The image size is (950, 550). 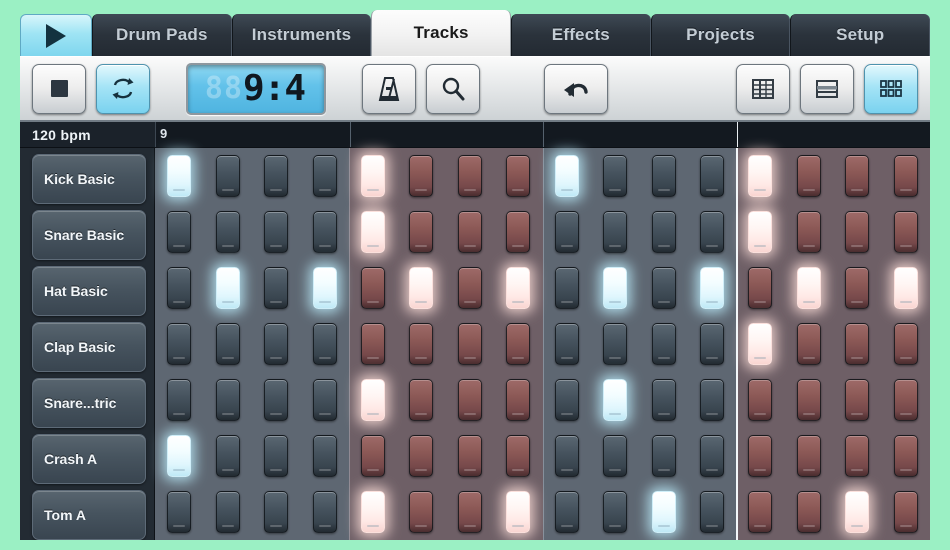 What do you see at coordinates (89, 291) in the screenshot?
I see `track-button: Hat Basic` at bounding box center [89, 291].